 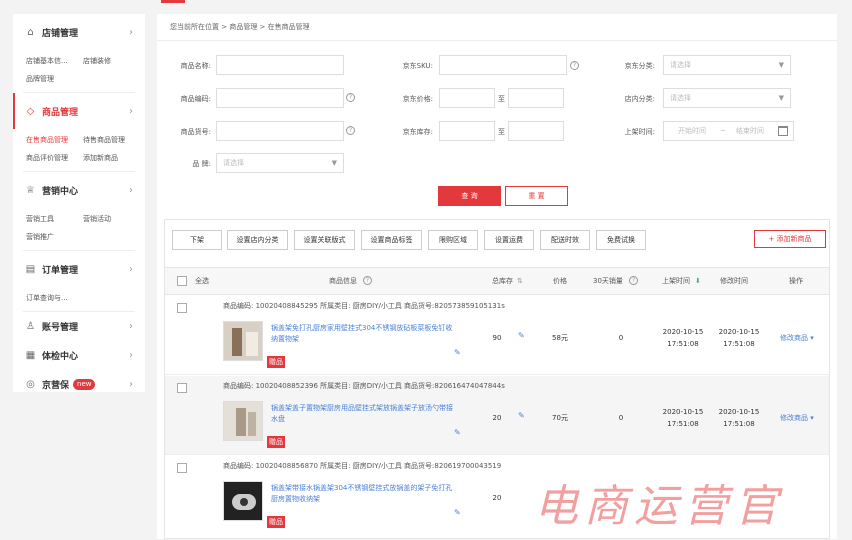 I want to click on sidebar-section-title: 京营保, so click(x=56, y=386).